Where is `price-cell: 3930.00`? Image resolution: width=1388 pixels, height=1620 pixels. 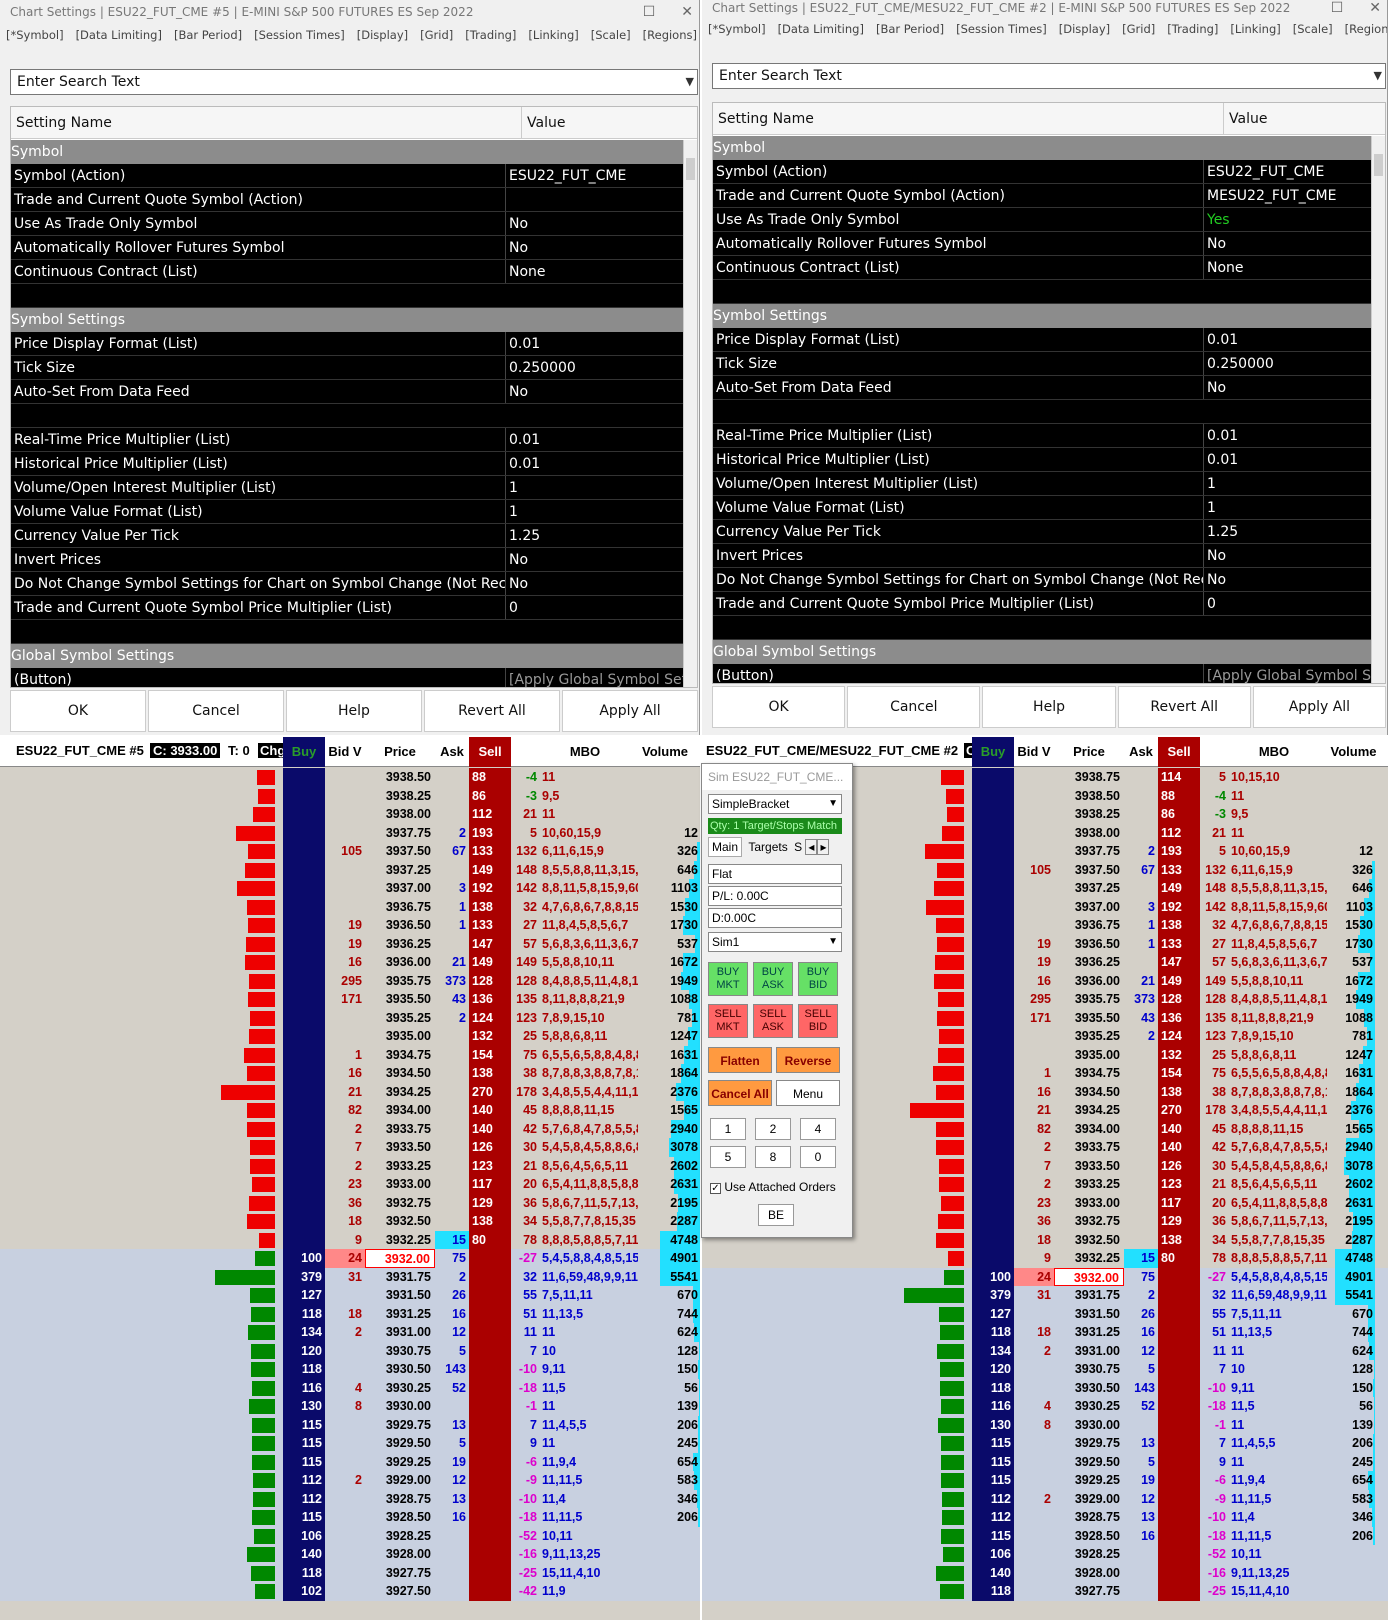
price-cell: 3930.00 is located at coordinates (400, 1406).